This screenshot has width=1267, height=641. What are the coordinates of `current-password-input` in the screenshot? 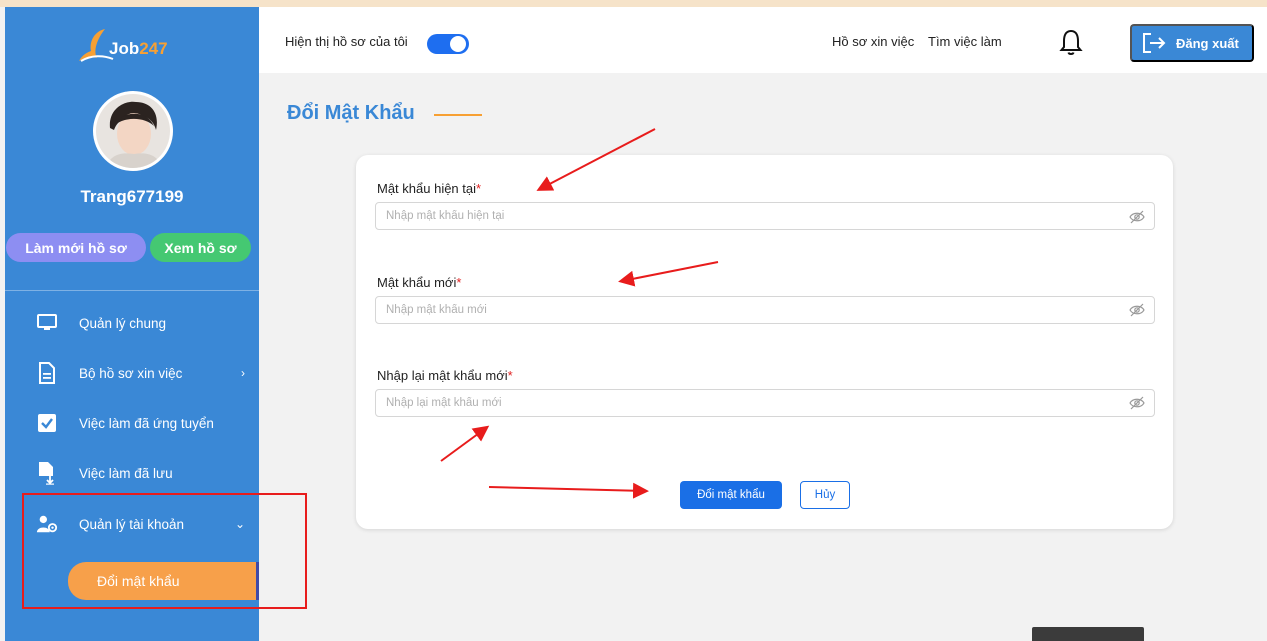 It's located at (765, 216).